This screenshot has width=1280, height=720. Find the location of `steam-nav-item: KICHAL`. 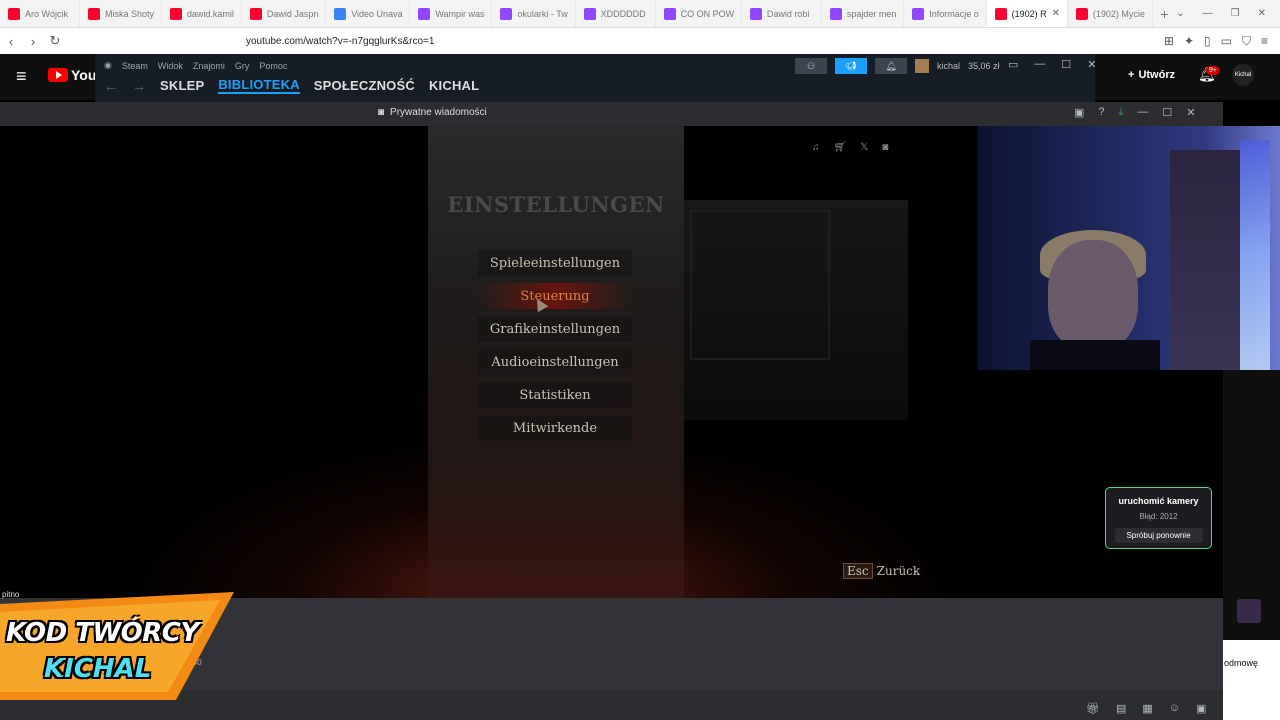

steam-nav-item: KICHAL is located at coordinates (454, 85).